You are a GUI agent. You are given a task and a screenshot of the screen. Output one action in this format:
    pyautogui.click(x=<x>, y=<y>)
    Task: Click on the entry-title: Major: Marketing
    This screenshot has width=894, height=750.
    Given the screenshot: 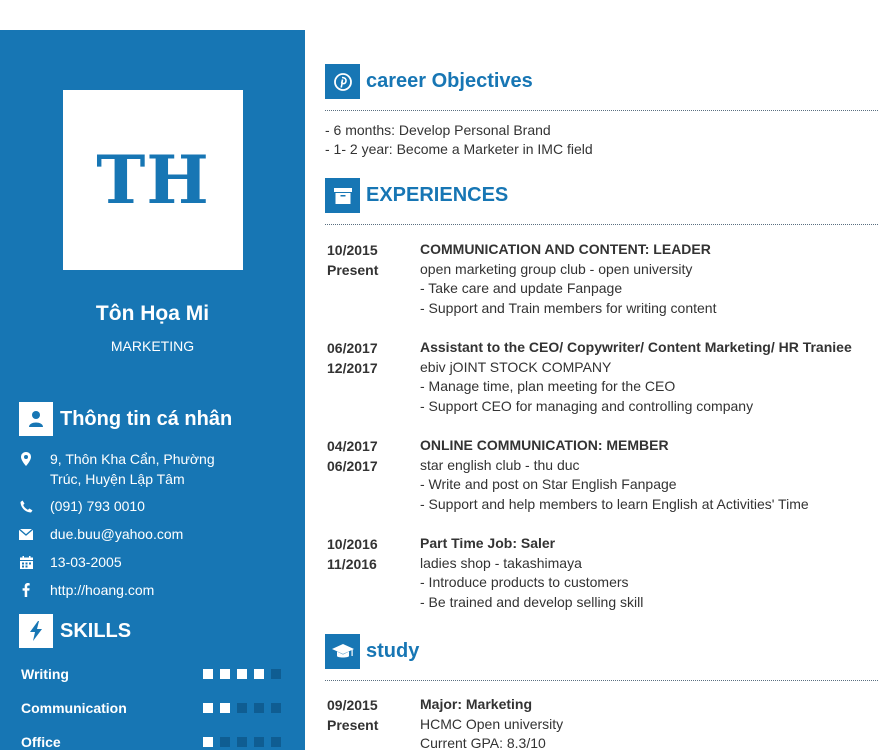 What is the action you would take?
    pyautogui.click(x=476, y=704)
    